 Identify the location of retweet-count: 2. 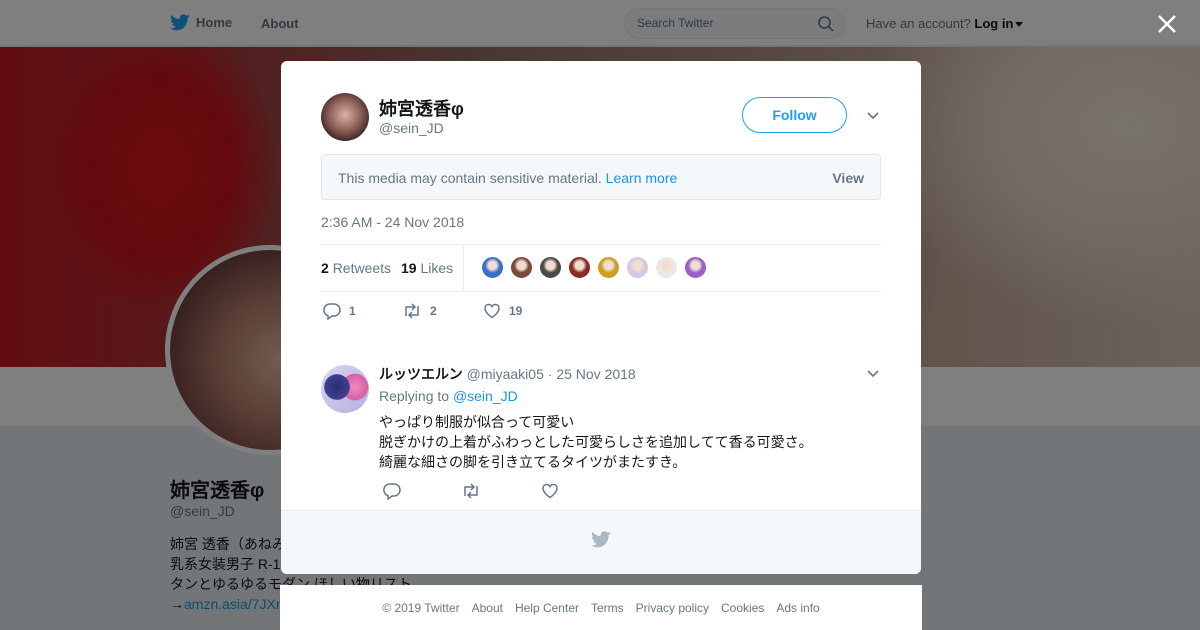
(433, 311).